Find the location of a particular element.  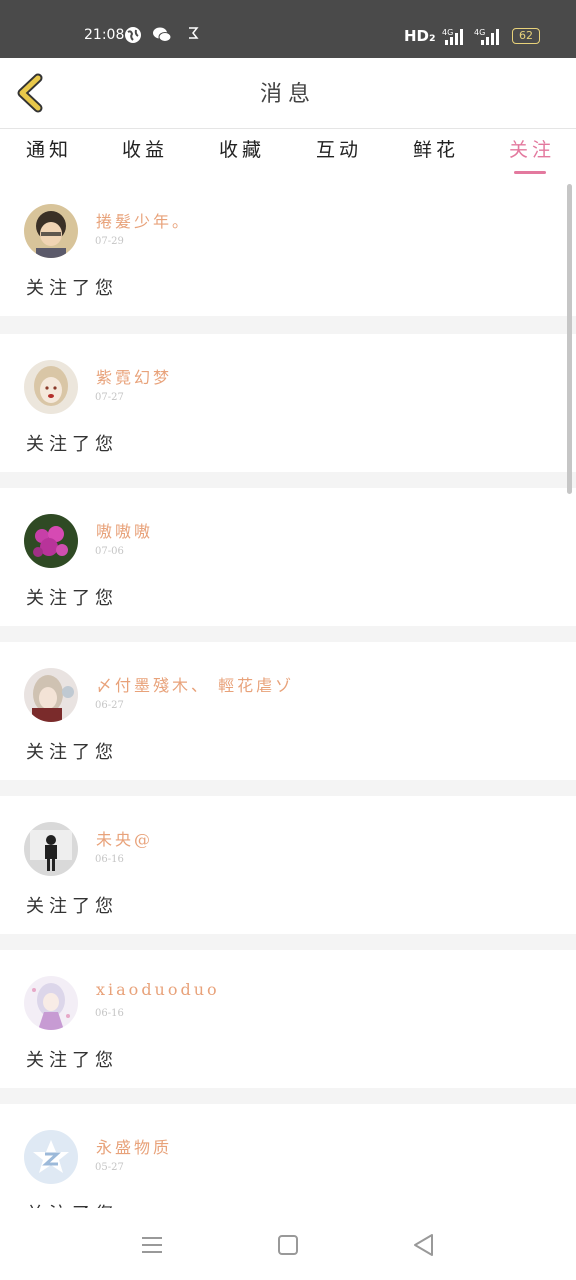

tab-notifications: 通知 is located at coordinates (49, 148).